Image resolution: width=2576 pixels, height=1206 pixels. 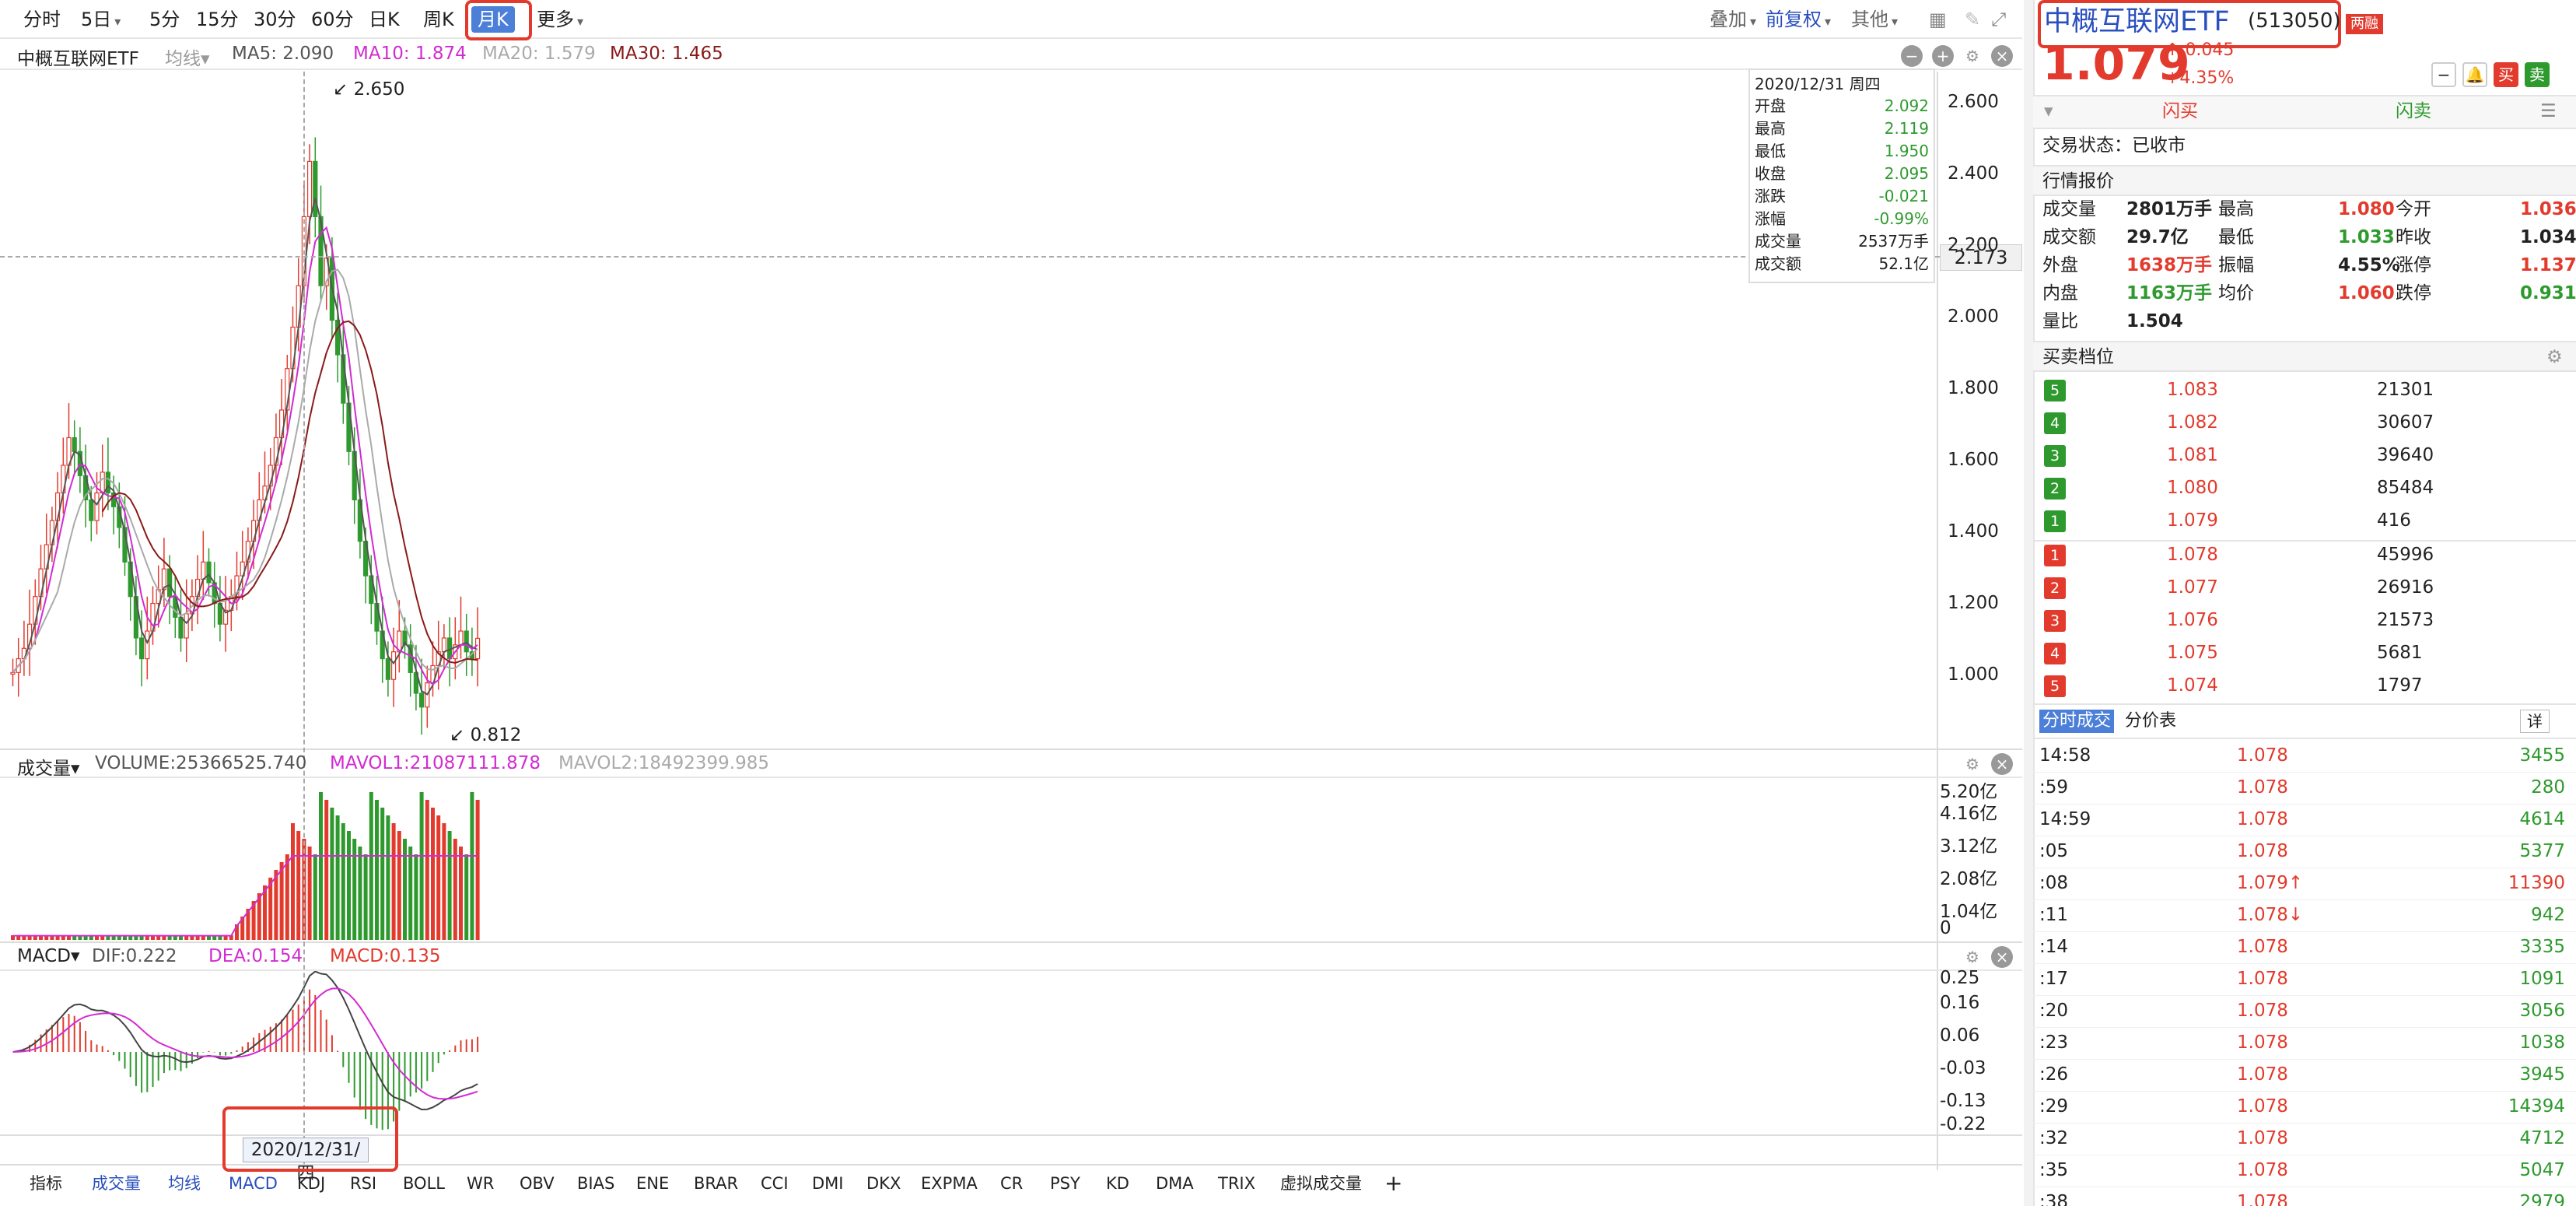 I want to click on indicator-tab: MACD, so click(x=254, y=1183).